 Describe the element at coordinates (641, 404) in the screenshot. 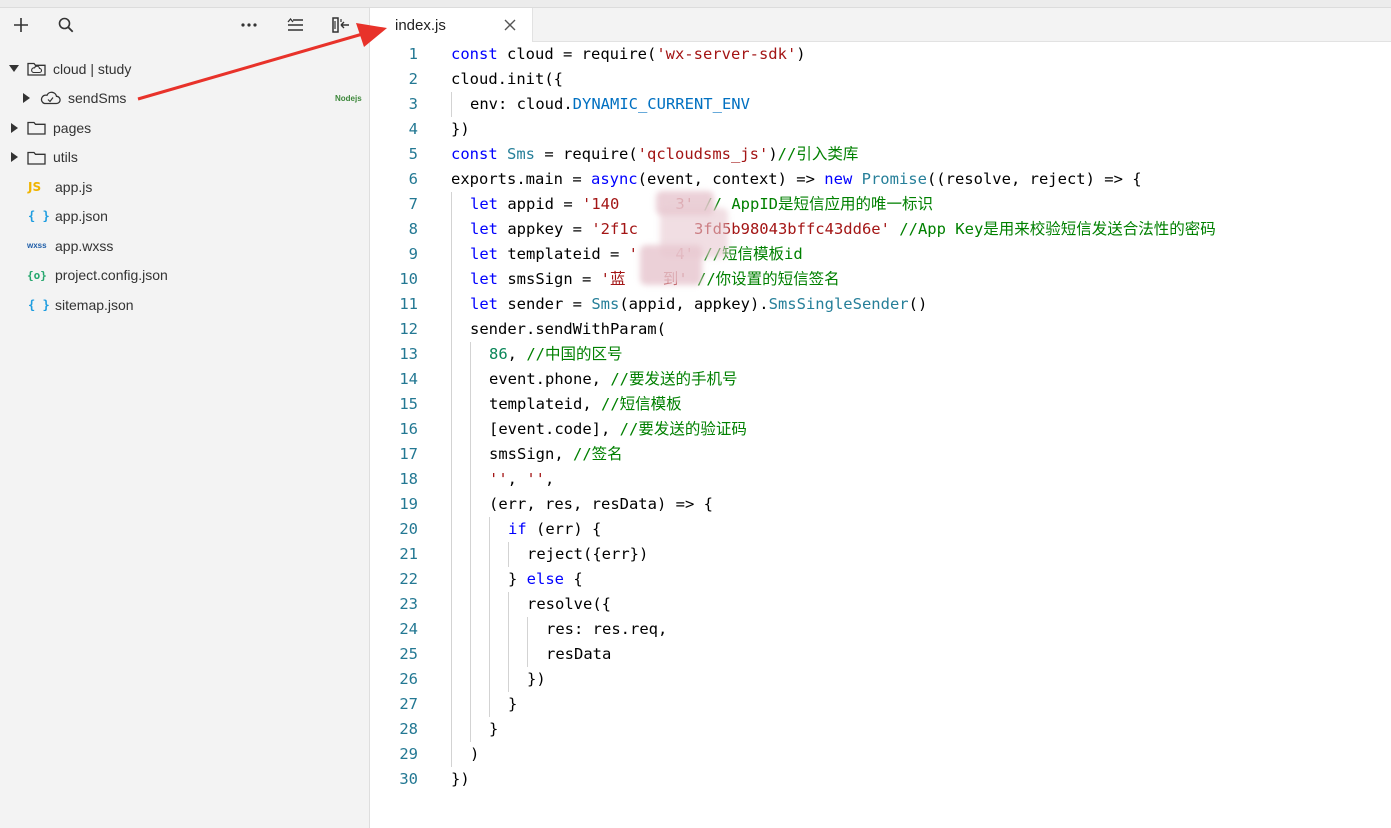

I see `code-token: //短信模板` at that location.